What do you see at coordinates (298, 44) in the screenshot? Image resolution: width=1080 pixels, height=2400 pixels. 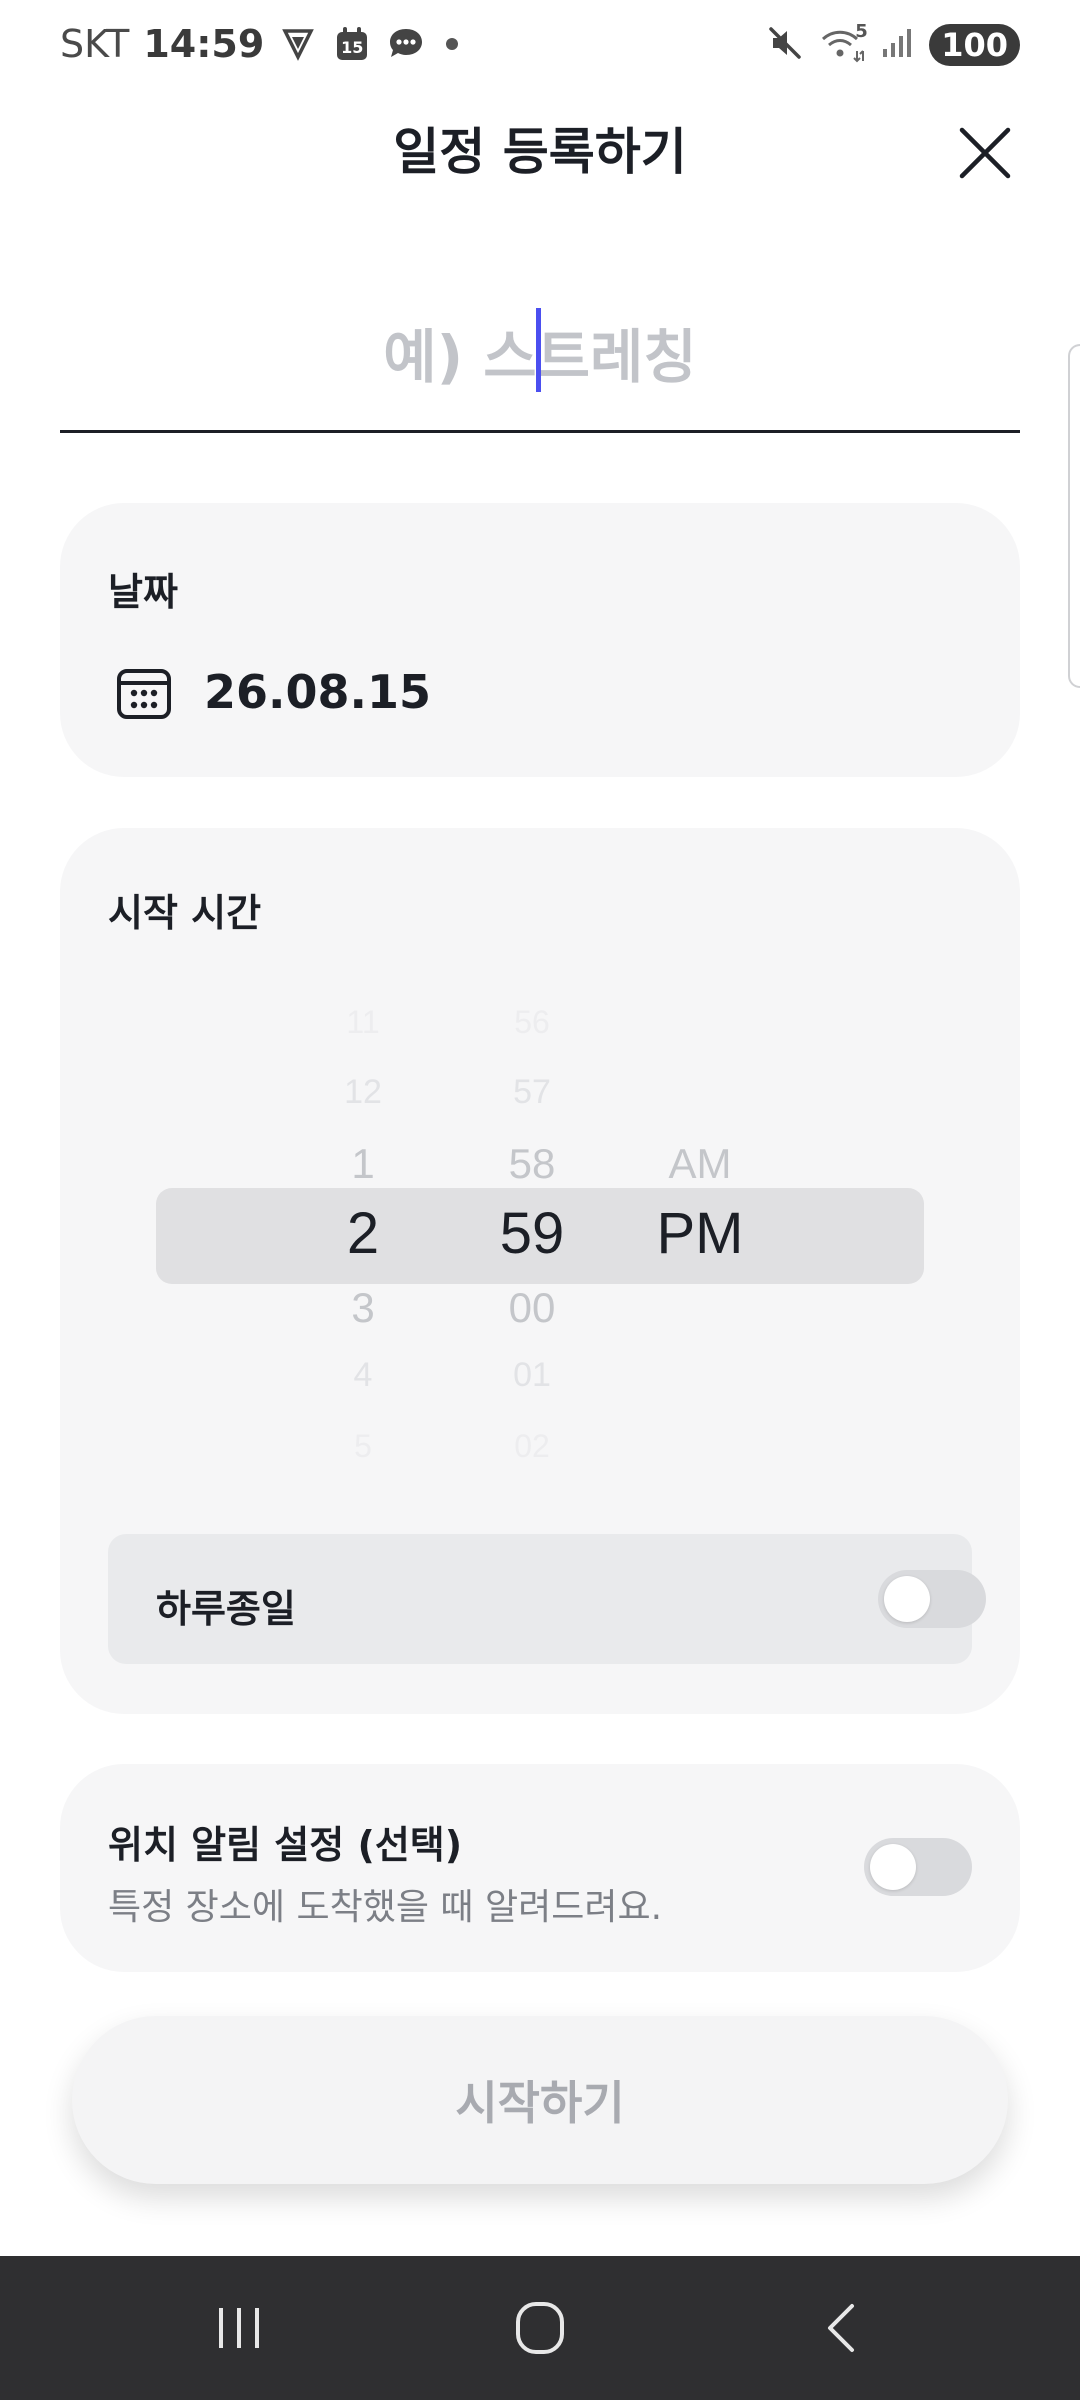 I see `vpn-shield-icon` at bounding box center [298, 44].